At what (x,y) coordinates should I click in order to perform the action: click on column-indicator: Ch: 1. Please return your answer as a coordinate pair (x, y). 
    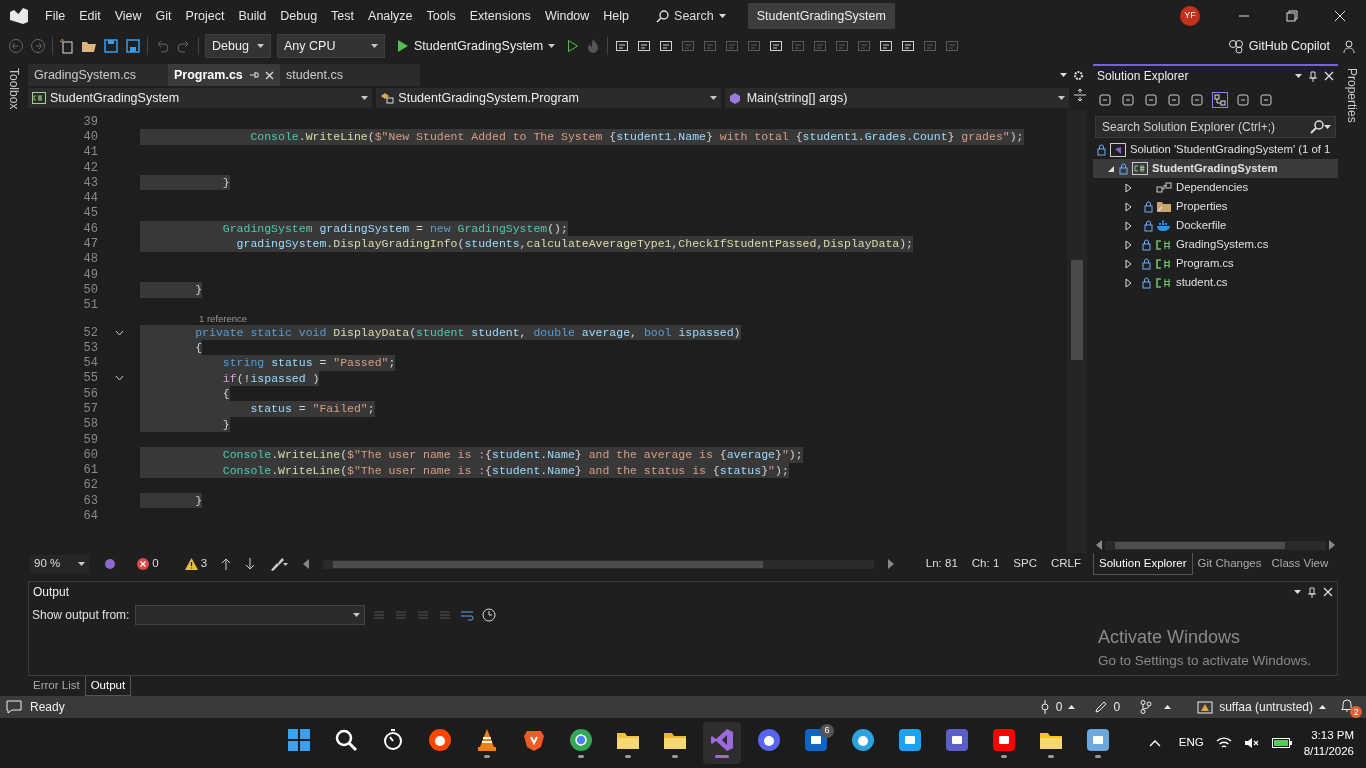
    Looking at the image, I should click on (985, 564).